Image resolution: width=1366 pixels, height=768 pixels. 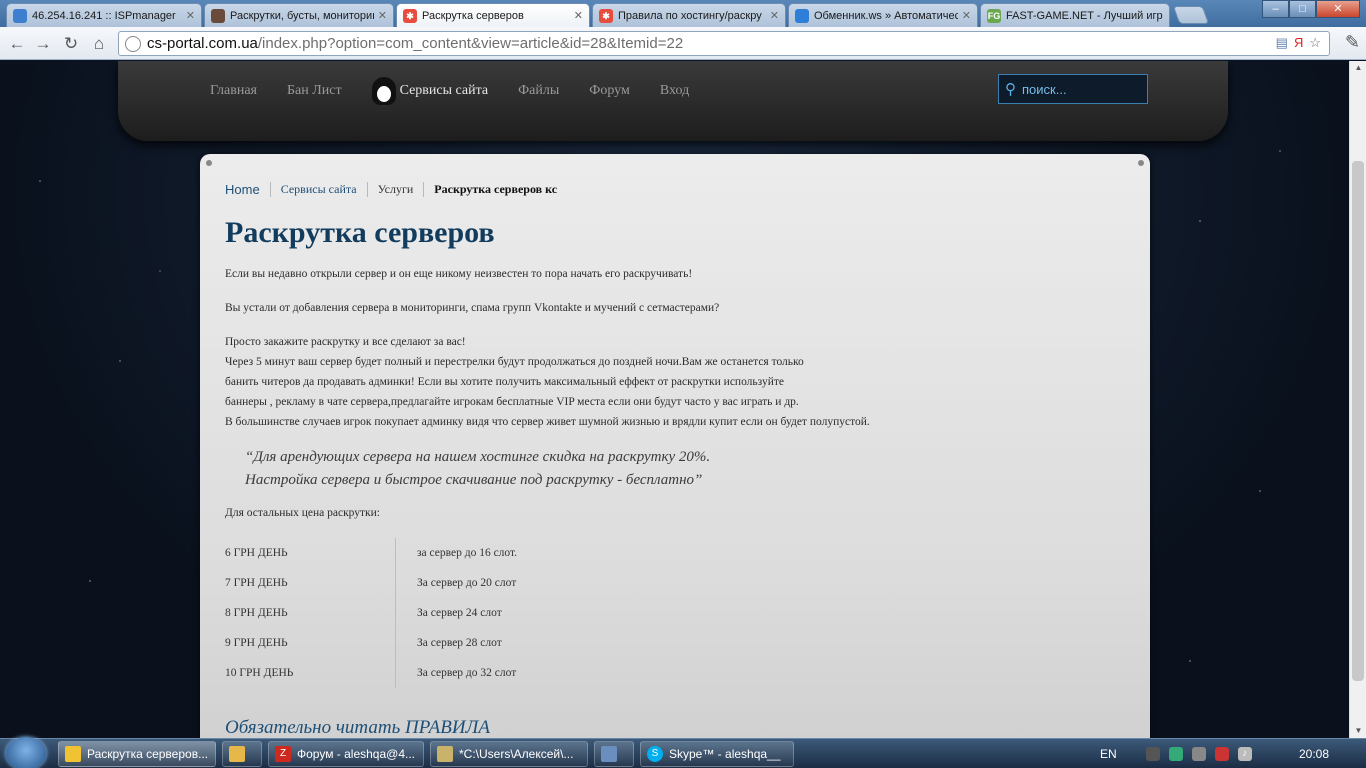 I want to click on maximize-button: □, so click(x=1302, y=9).